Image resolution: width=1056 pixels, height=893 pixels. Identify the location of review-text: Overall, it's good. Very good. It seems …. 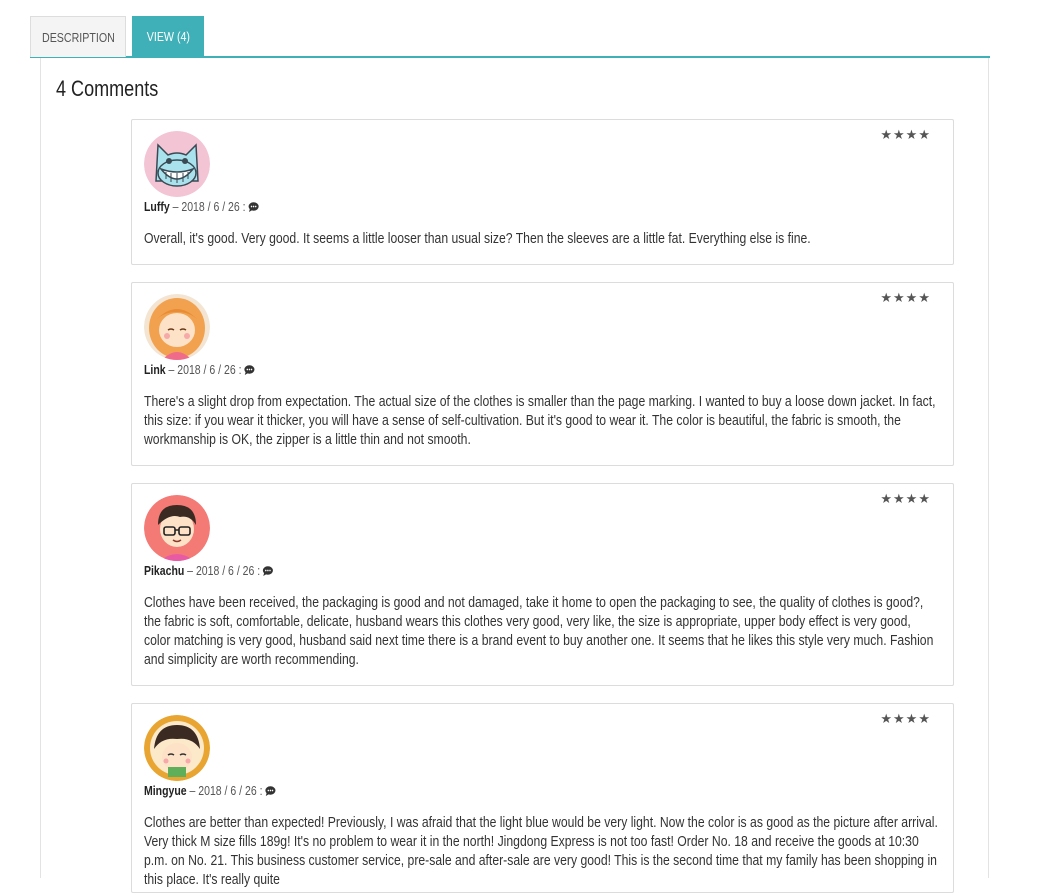
(477, 239).